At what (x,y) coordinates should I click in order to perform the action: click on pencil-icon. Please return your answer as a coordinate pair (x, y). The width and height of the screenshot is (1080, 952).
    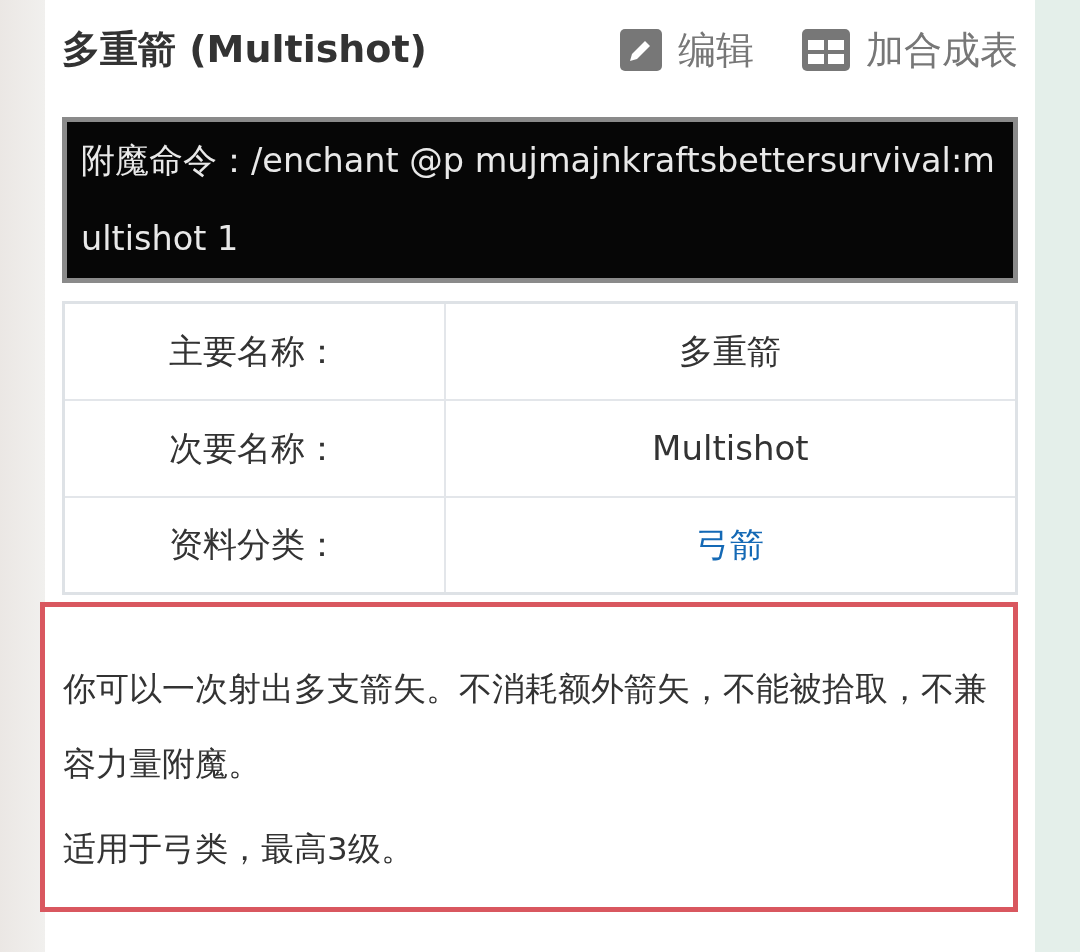
    Looking at the image, I should click on (641, 50).